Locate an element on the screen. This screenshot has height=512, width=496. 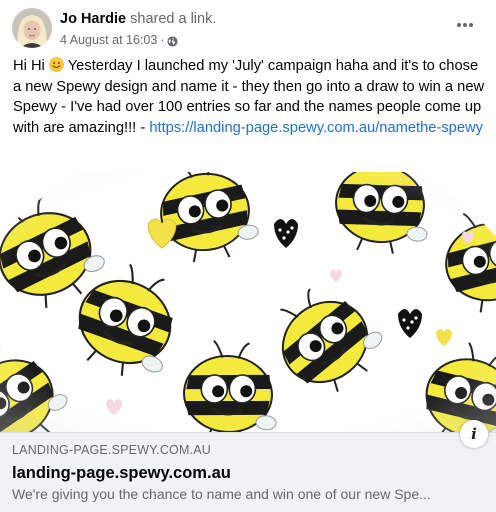
link-domain: LANDING-PAGE.SPEWY.COM.AU is located at coordinates (112, 450).